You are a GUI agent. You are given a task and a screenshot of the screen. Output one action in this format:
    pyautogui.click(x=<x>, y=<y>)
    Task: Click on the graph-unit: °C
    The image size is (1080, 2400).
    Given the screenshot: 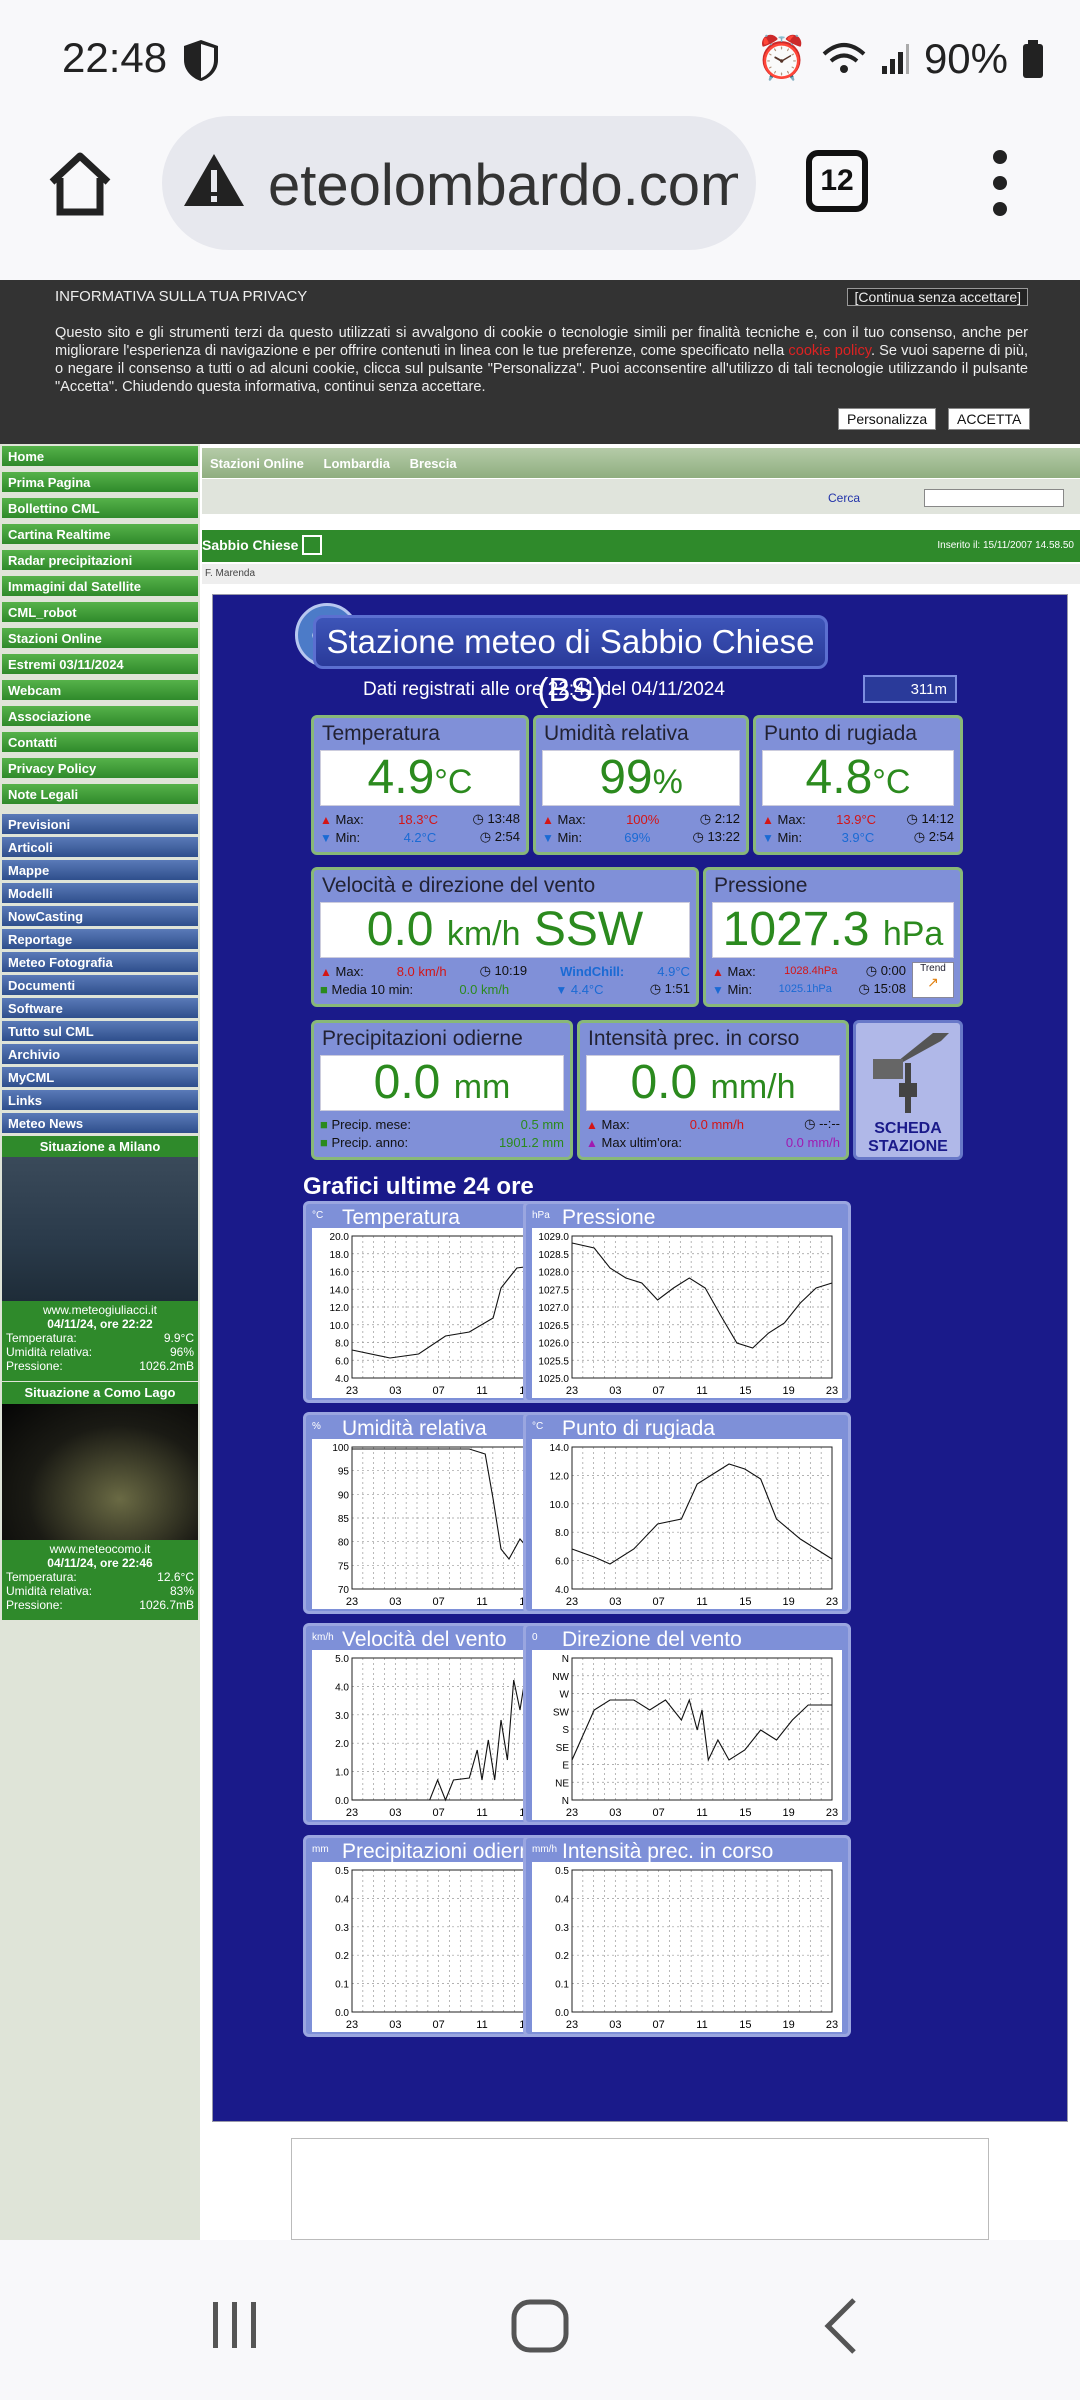 What is the action you would take?
    pyautogui.click(x=538, y=1426)
    